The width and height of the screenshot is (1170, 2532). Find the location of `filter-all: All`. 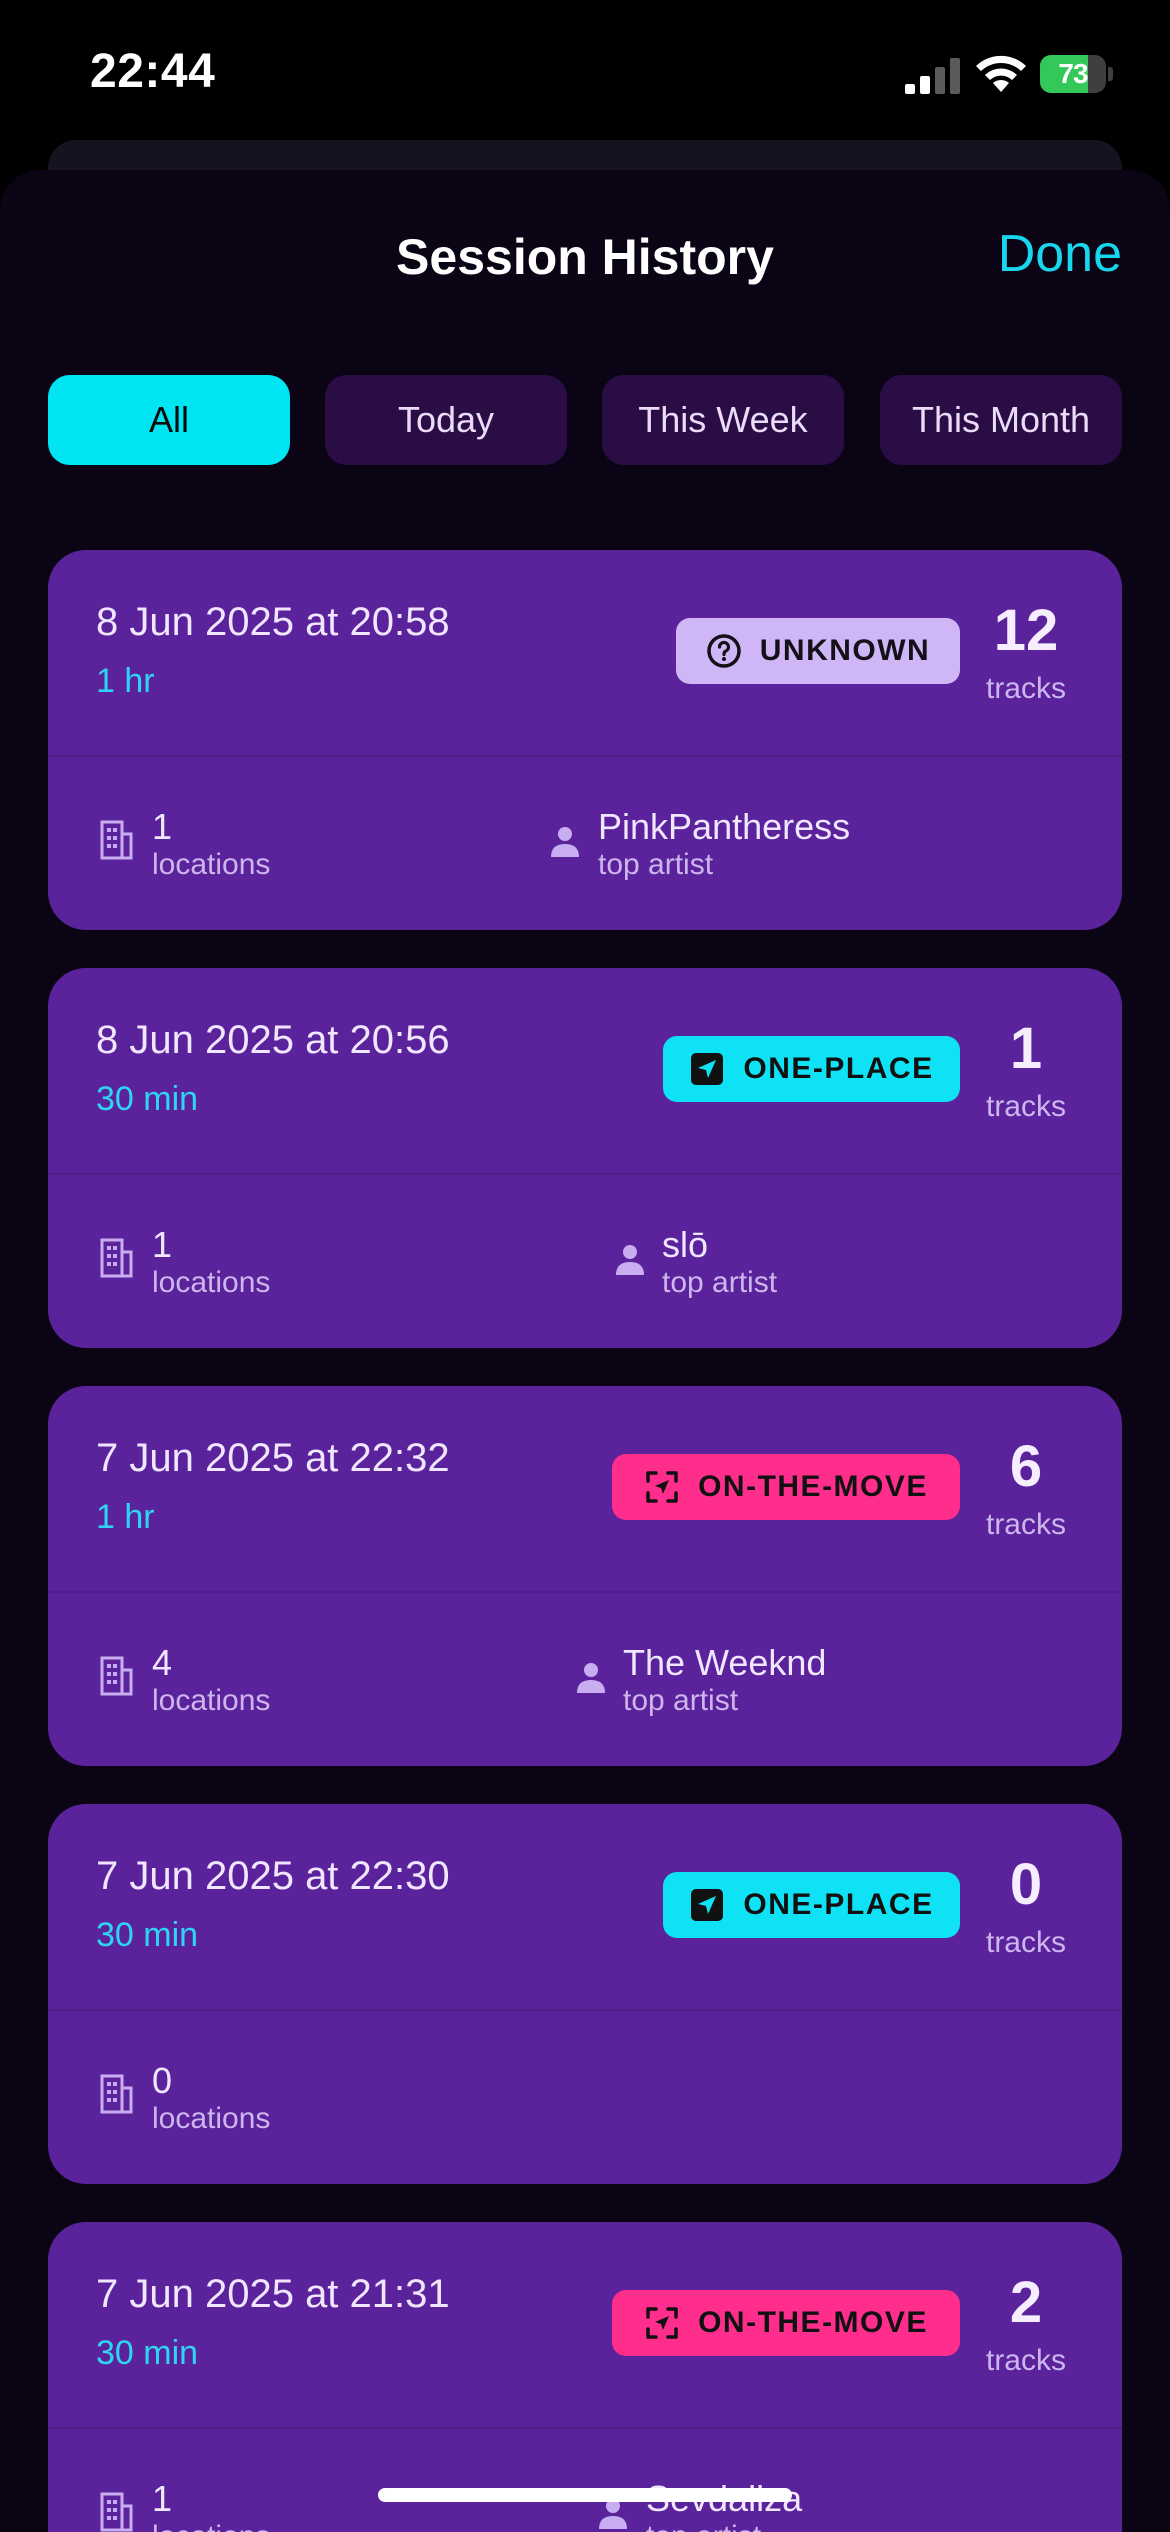

filter-all: All is located at coordinates (169, 420).